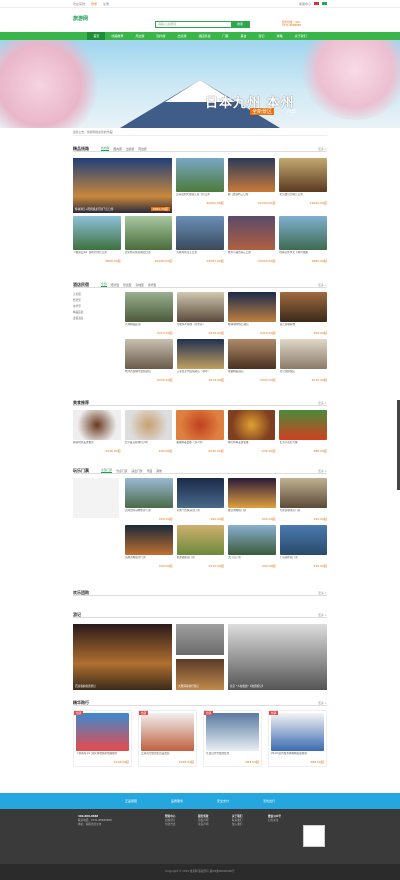 This screenshot has width=400, height=880. I want to click on hotel-card: 成都精品酒店 ¥340.00起, so click(252, 360).